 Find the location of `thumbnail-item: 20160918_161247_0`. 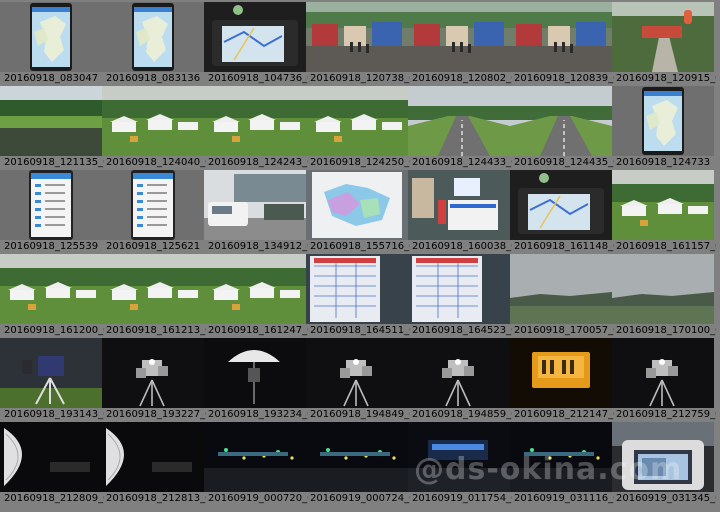

thumbnail-item: 20160918_161247_0 is located at coordinates (256, 296).